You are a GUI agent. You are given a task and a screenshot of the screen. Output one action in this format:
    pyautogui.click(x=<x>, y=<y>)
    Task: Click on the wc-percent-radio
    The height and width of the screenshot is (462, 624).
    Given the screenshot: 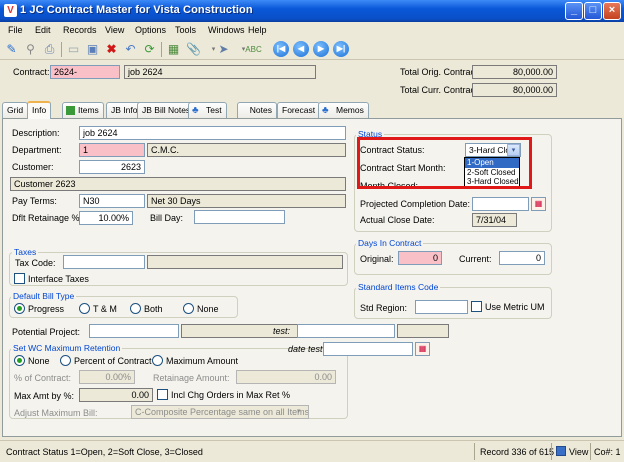 What is the action you would take?
    pyautogui.click(x=65, y=360)
    